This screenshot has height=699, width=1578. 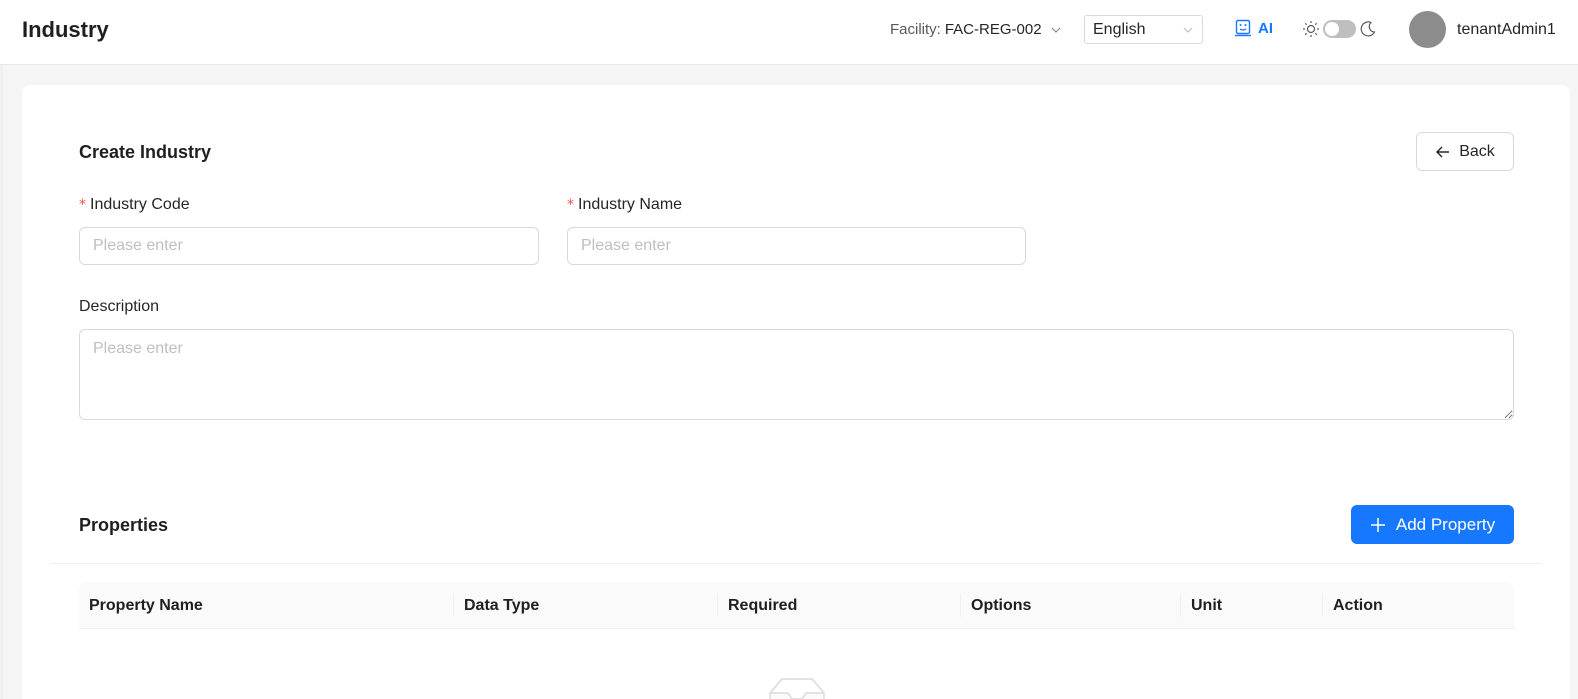 What do you see at coordinates (1445, 524) in the screenshot?
I see `add-property-label: Add Property` at bounding box center [1445, 524].